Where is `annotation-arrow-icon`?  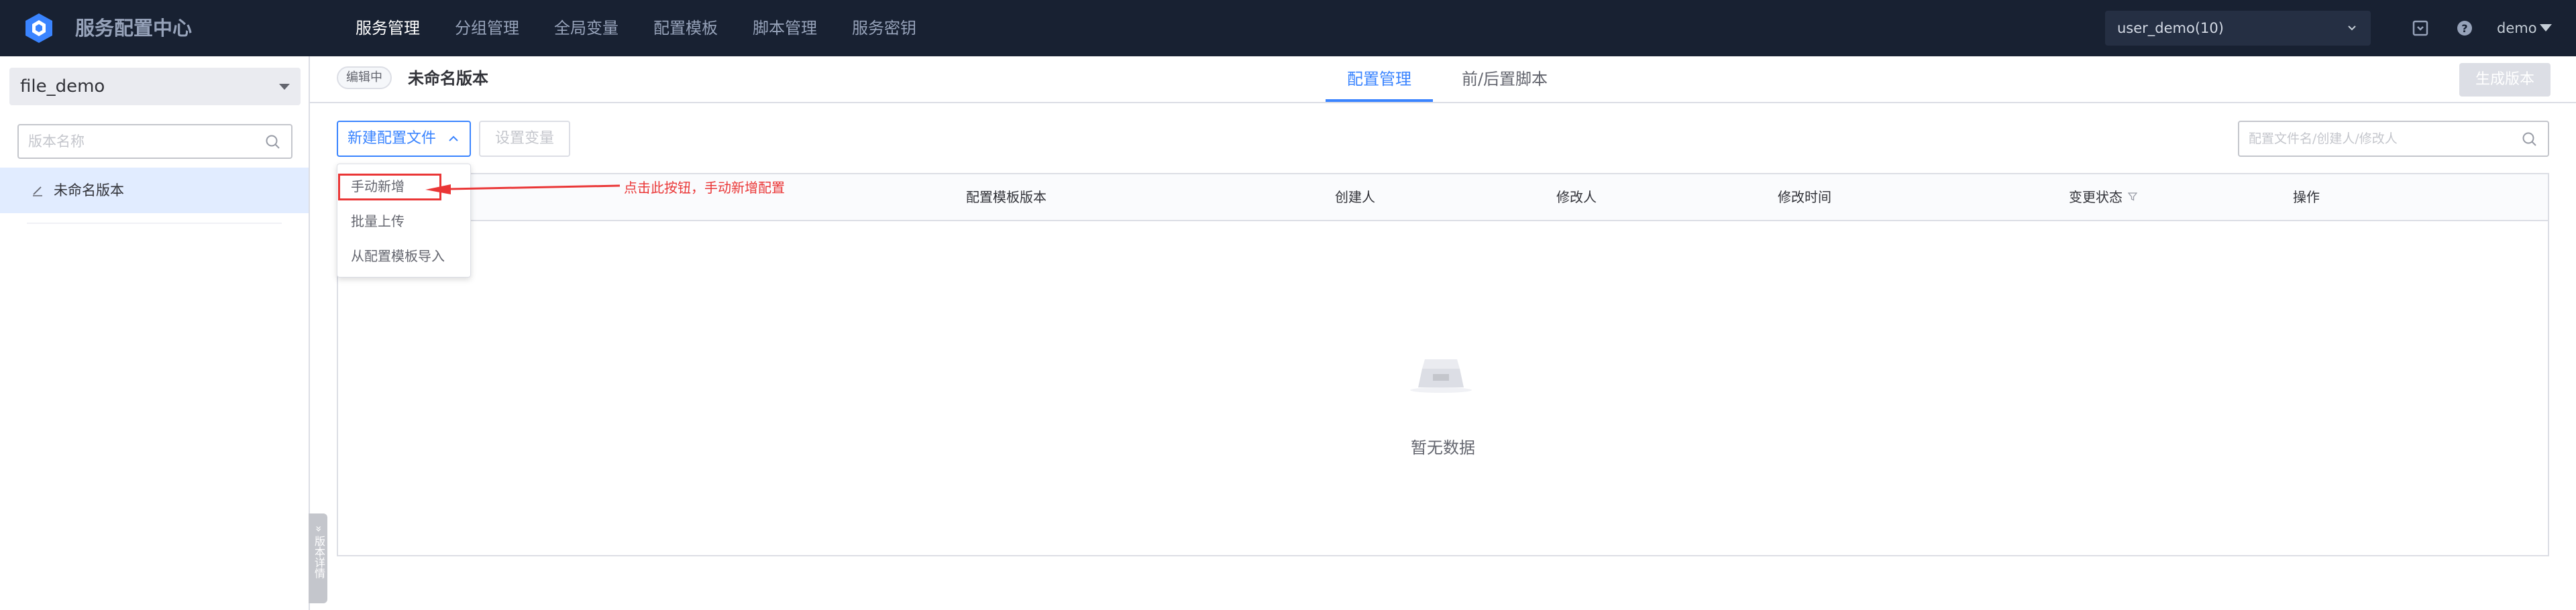 annotation-arrow-icon is located at coordinates (523, 189).